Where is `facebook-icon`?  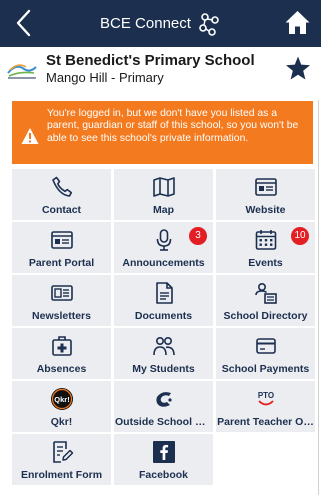
facebook-icon is located at coordinates (163, 452).